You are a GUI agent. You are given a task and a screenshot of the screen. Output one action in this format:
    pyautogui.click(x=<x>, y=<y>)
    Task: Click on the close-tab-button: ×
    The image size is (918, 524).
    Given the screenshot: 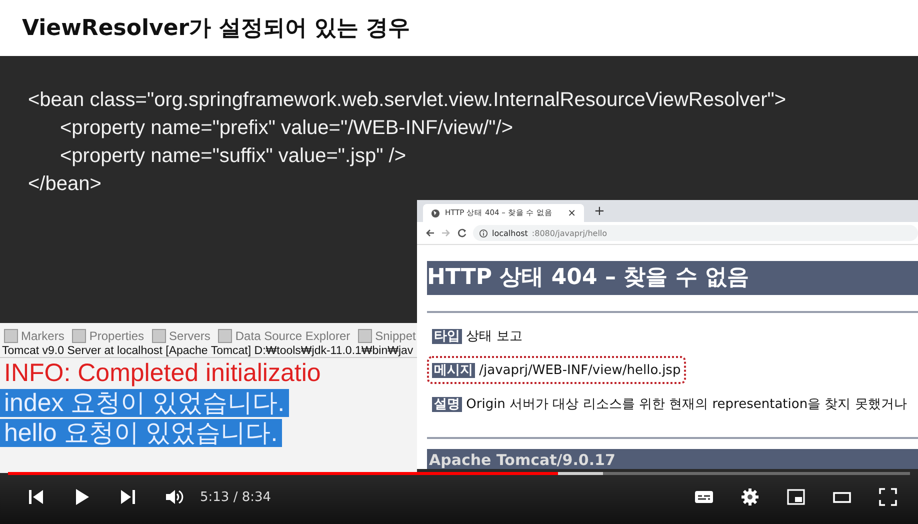 What is the action you would take?
    pyautogui.click(x=572, y=213)
    